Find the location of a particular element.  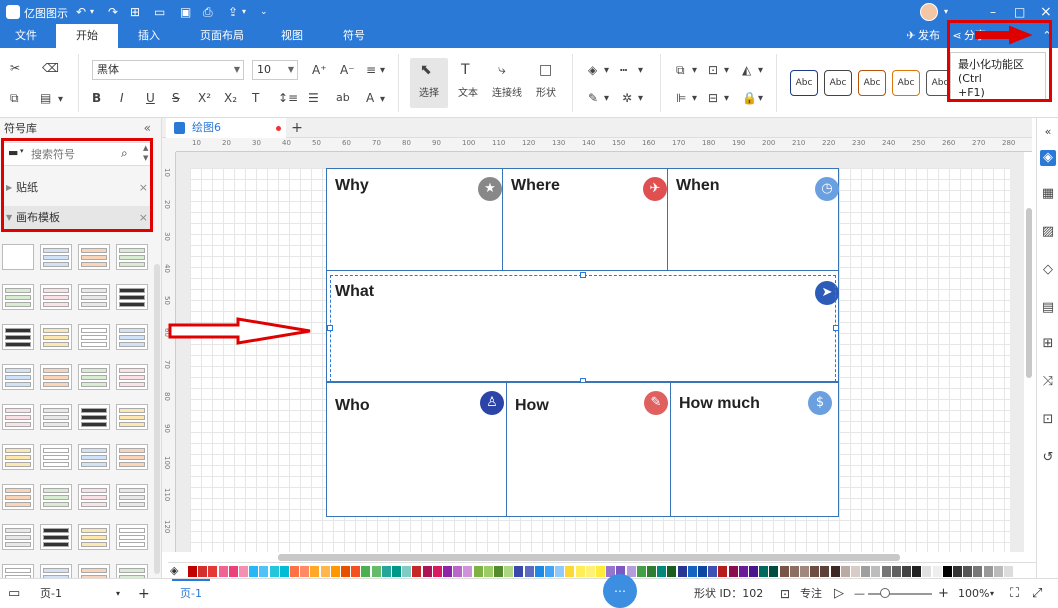

lock-dropdown-icon: ▾ is located at coordinates (760, 99).